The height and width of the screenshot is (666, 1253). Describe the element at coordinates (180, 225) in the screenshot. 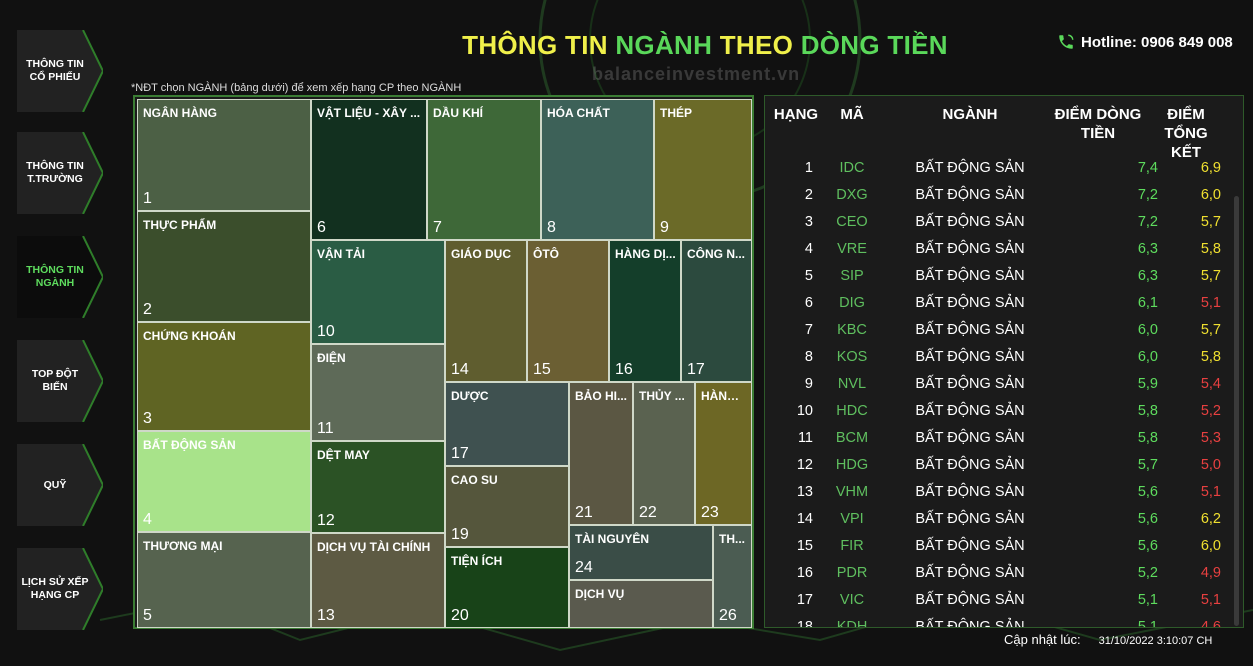

I see `cell-name: THỰC PHẨM` at that location.